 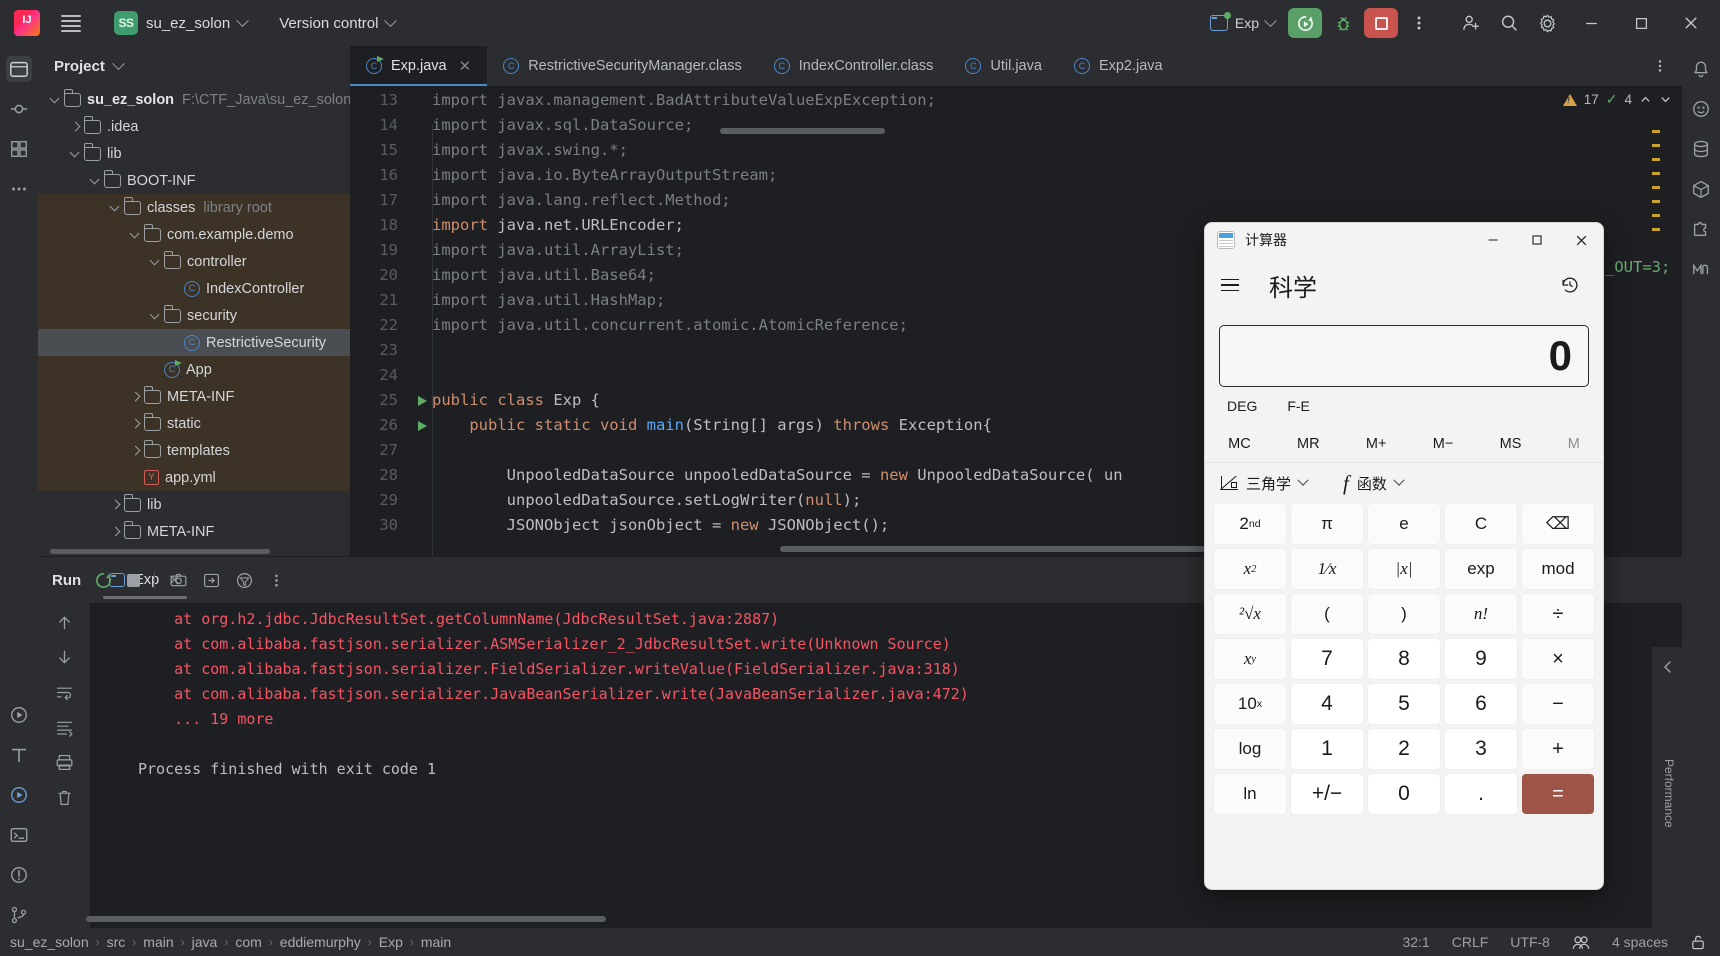 What do you see at coordinates (1558, 749) in the screenshot?
I see `calc-key-: +` at bounding box center [1558, 749].